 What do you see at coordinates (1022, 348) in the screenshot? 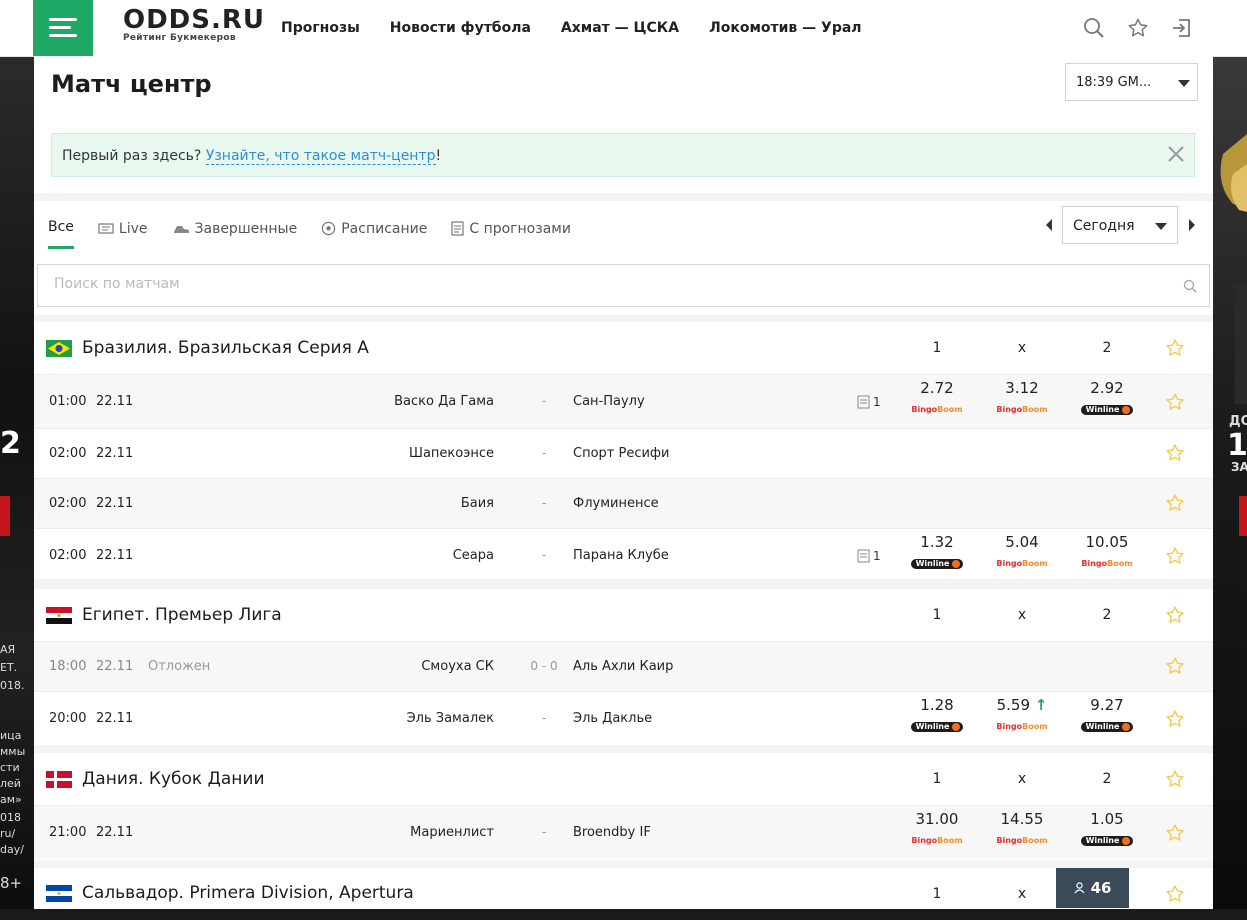
I see `odds-header-x: x` at bounding box center [1022, 348].